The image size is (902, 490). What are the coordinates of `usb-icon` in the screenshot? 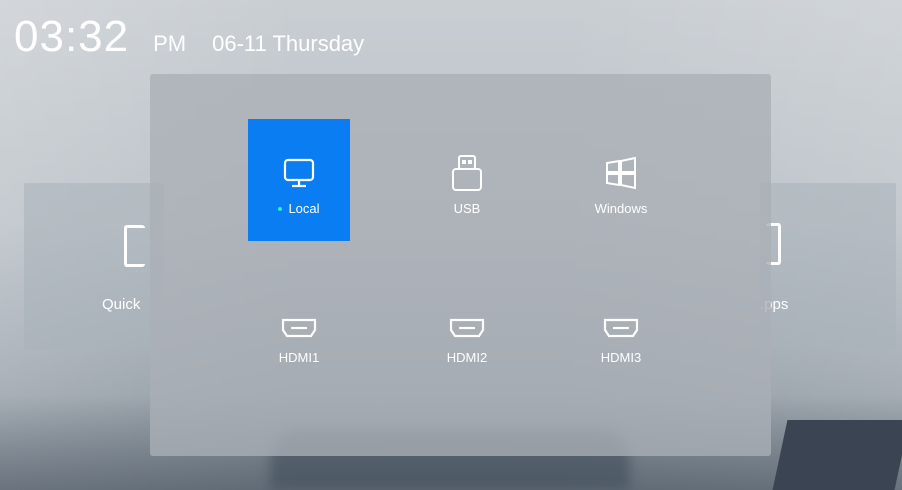 It's located at (467, 173).